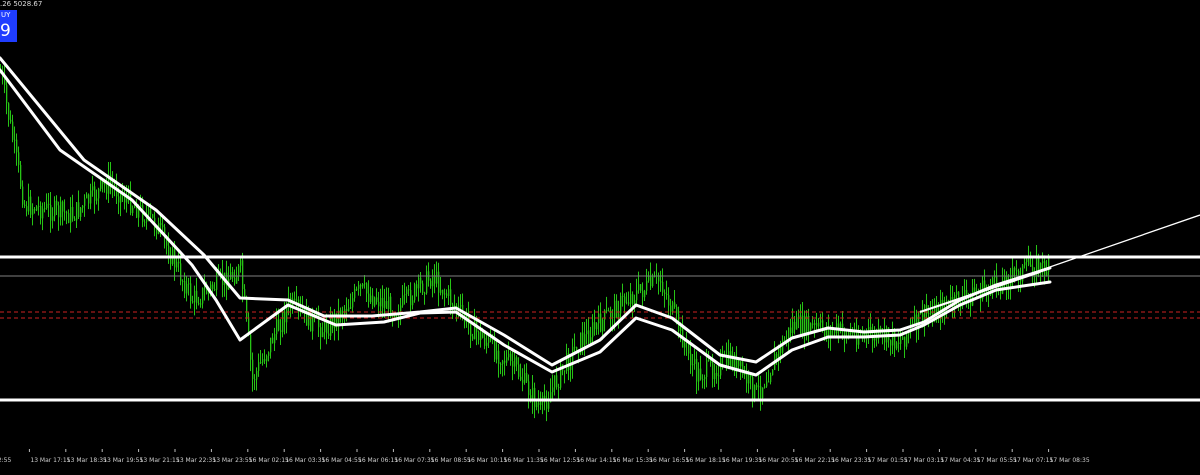  Describe the element at coordinates (5, 460) in the screenshot. I see `axis-tick-label: 12:55` at that location.